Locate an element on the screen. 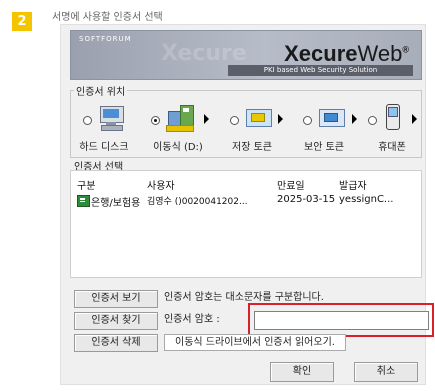 This screenshot has width=435, height=391. banner-tagline: PKI based Web Security Solution is located at coordinates (320, 70).